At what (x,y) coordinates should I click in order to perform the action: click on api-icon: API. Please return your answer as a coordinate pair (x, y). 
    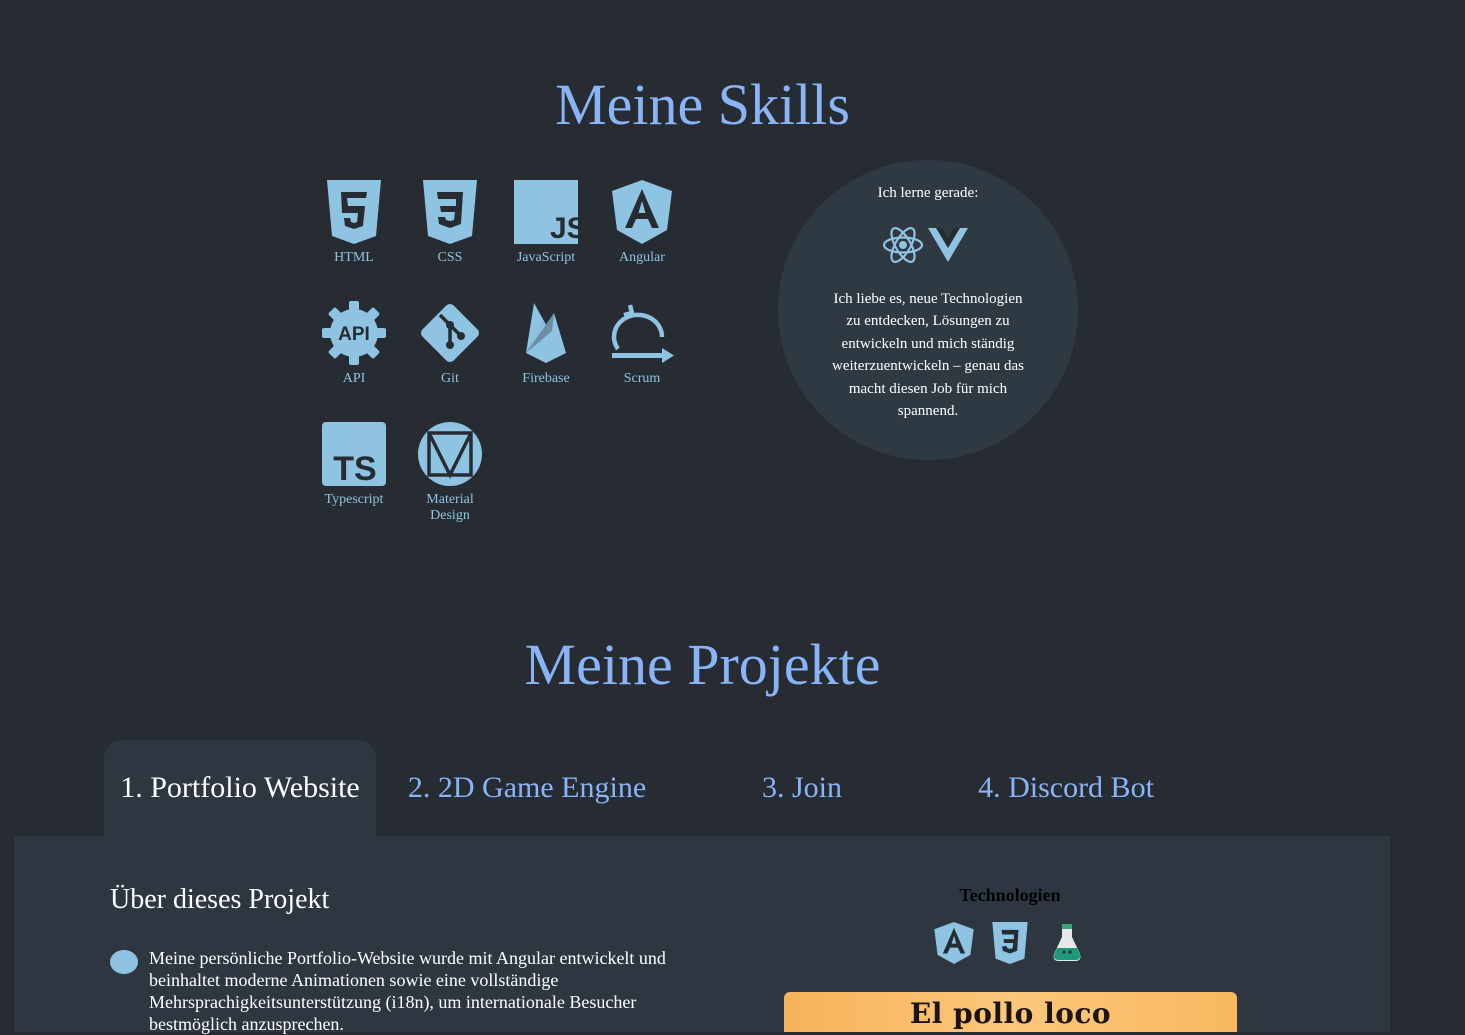
    Looking at the image, I should click on (354, 333).